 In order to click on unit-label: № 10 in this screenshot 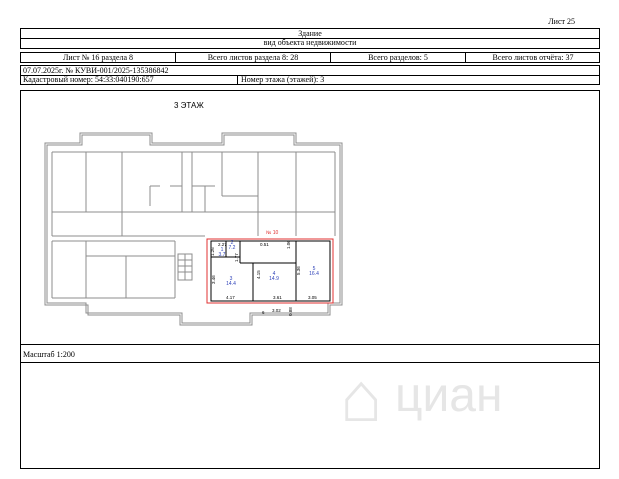, I will do `click(272, 233)`.